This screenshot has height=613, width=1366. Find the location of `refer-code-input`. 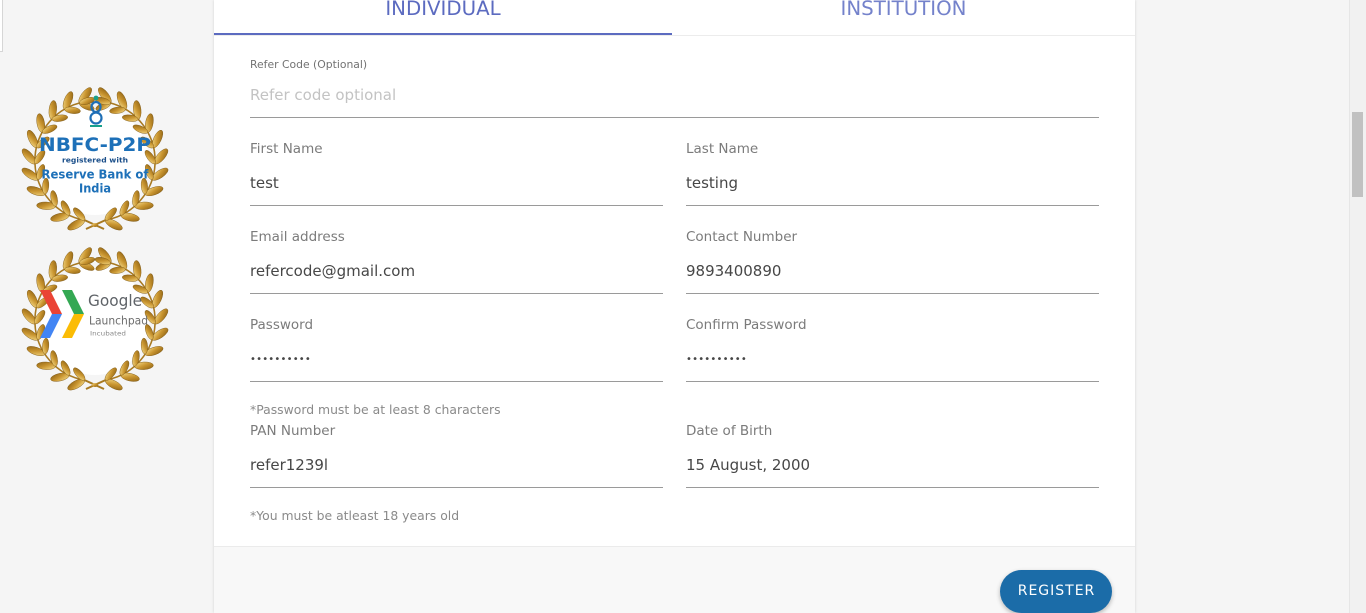

refer-code-input is located at coordinates (674, 100).